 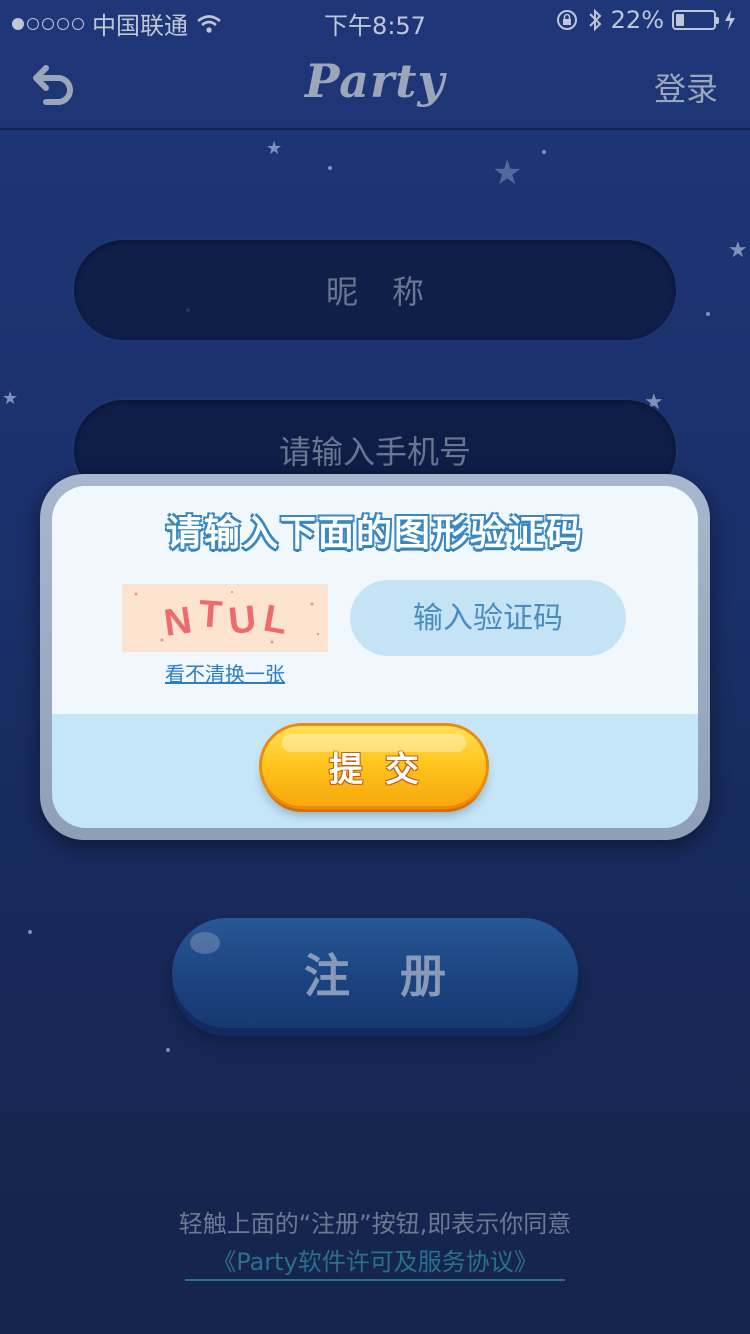 What do you see at coordinates (228, 619) in the screenshot?
I see `captcha-characters: NTUL` at bounding box center [228, 619].